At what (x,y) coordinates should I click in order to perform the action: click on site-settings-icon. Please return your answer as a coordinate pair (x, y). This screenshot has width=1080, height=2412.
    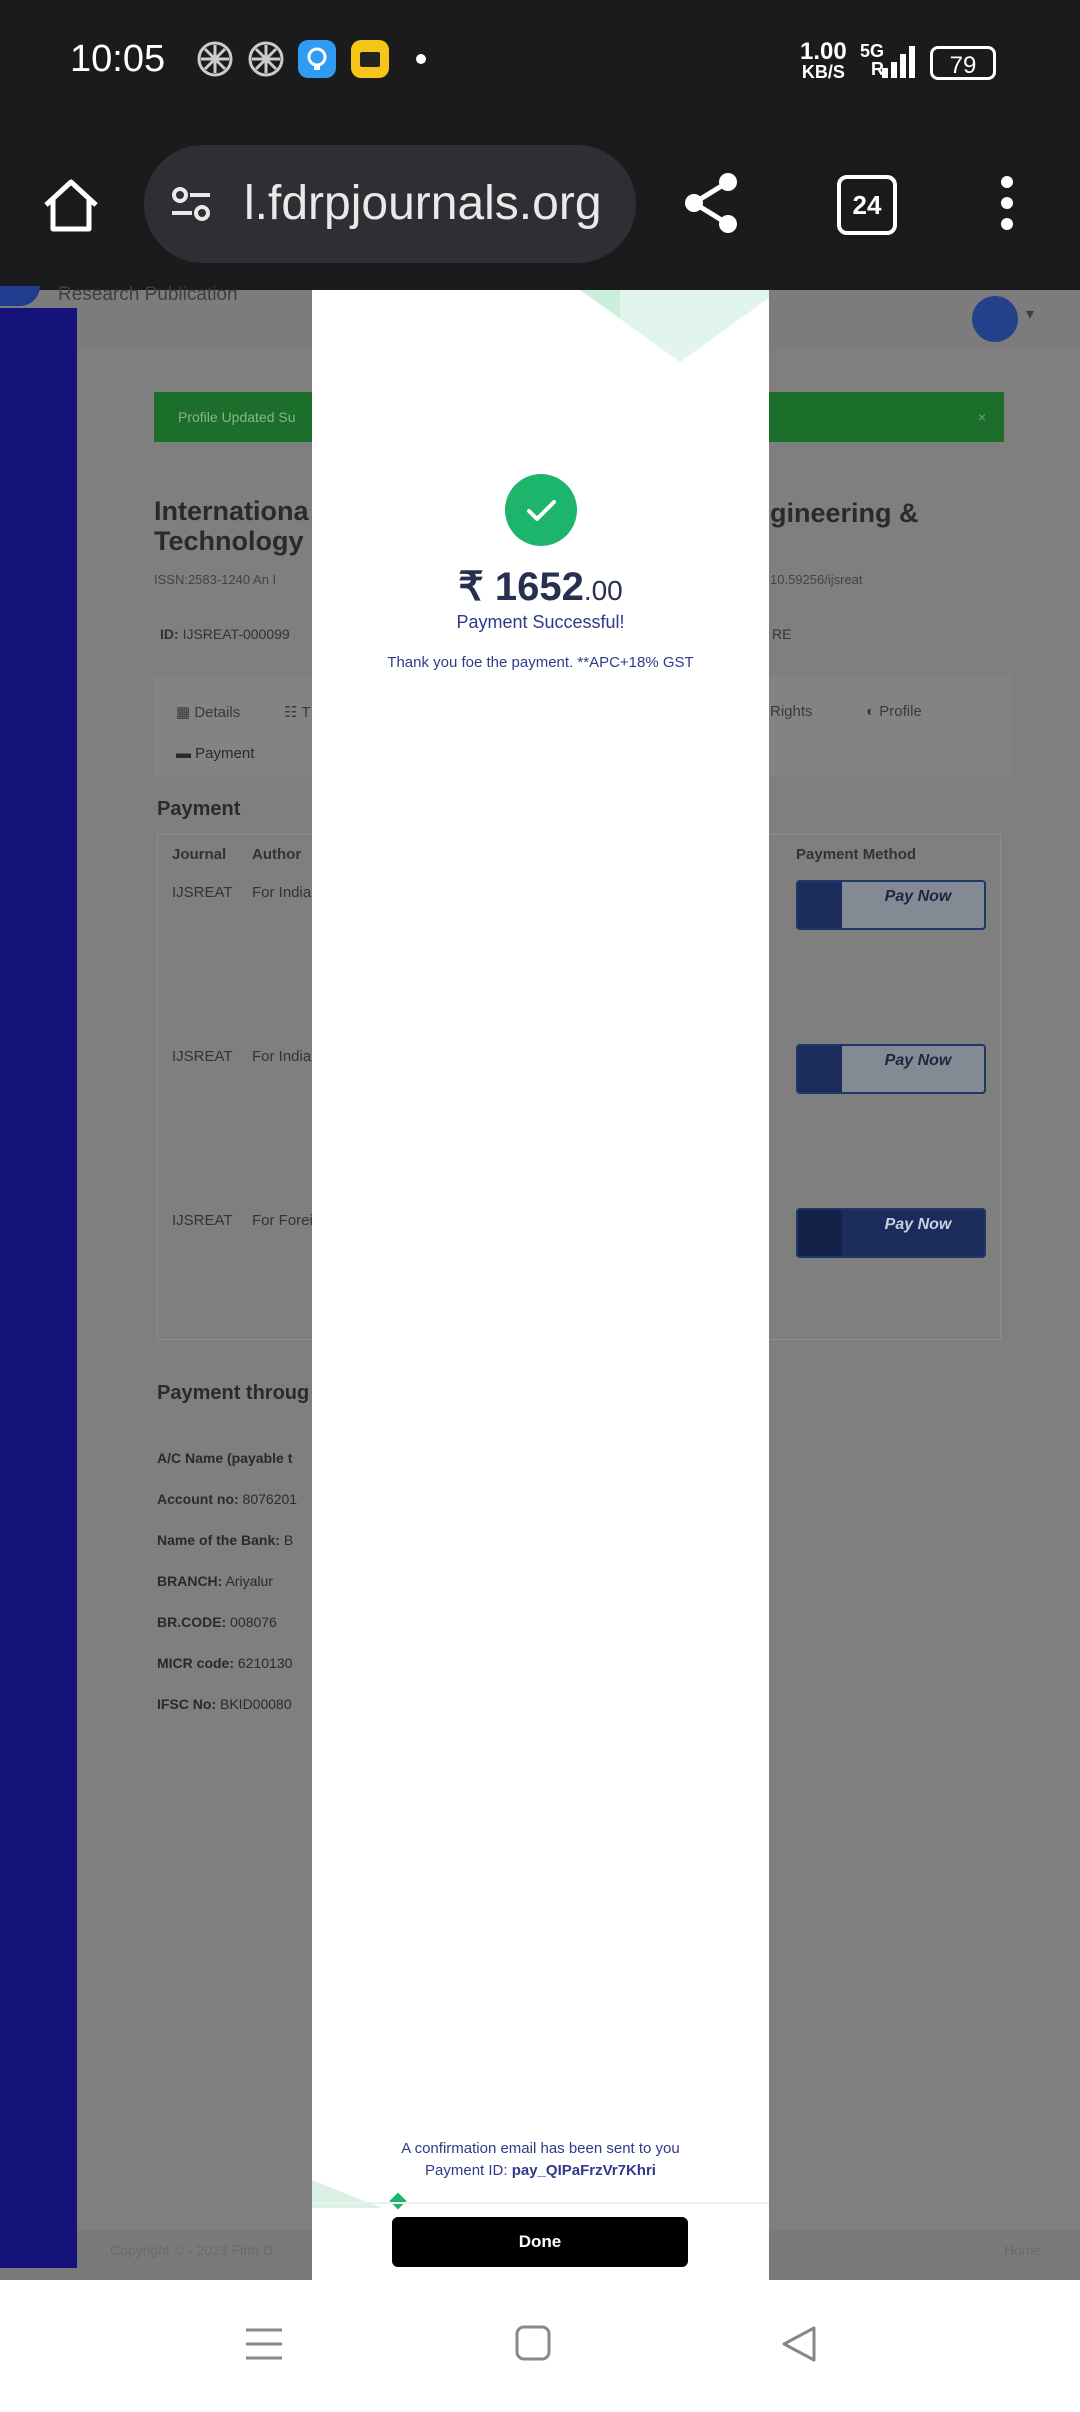
    Looking at the image, I should click on (192, 207).